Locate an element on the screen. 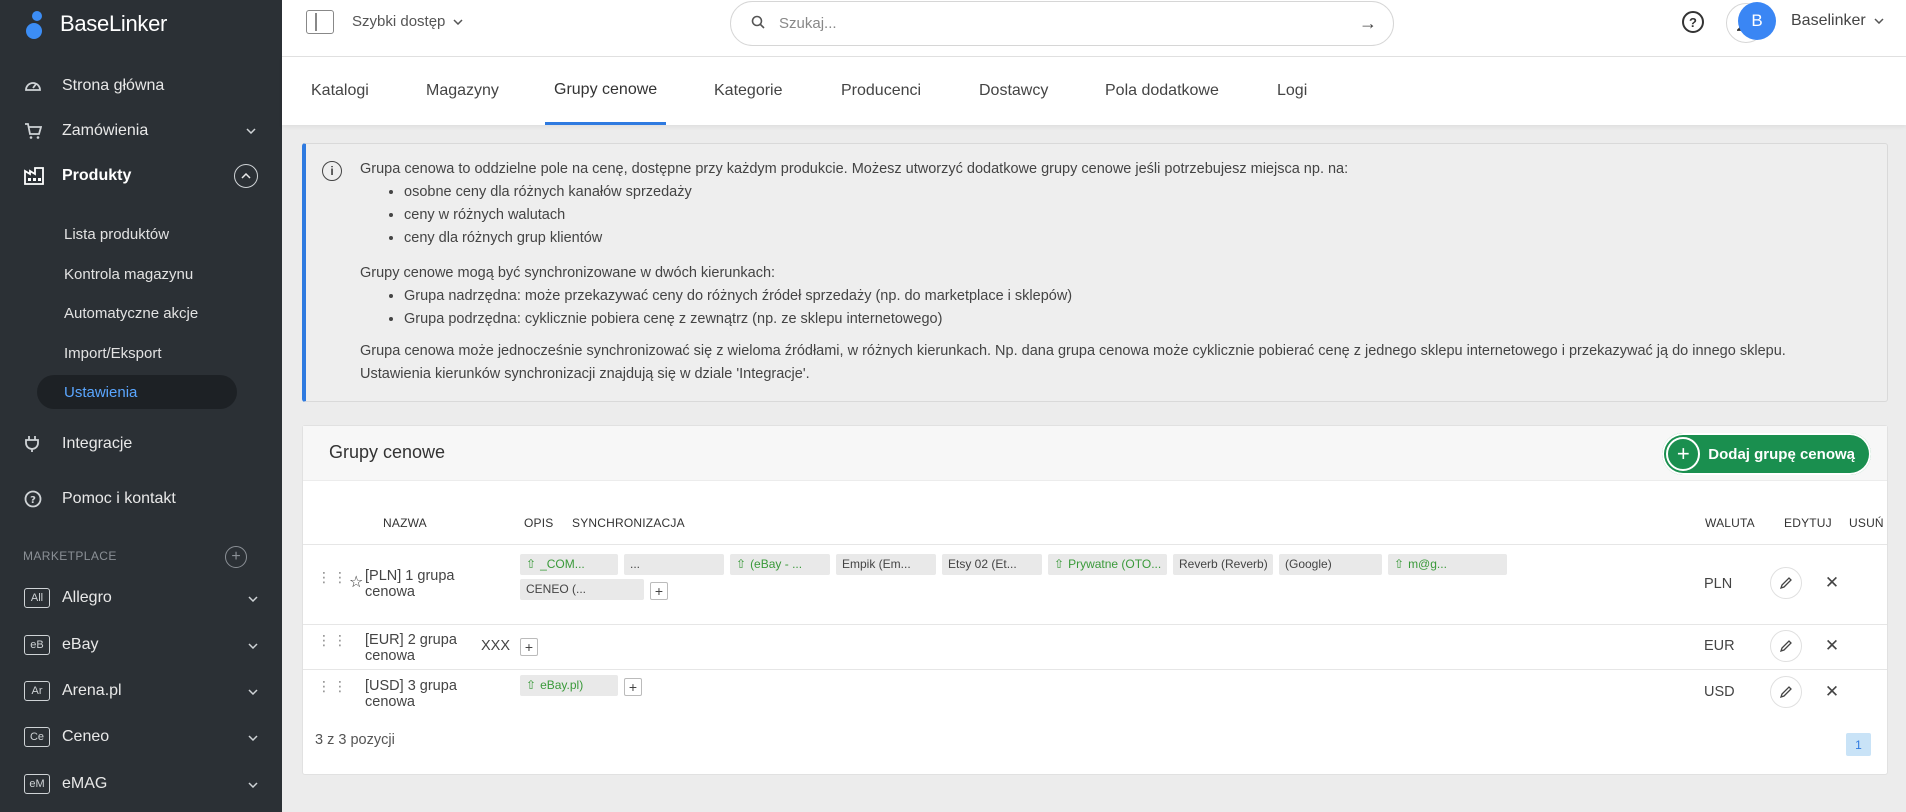 The height and width of the screenshot is (812, 1906). sidebar-subitem-product-list: Lista produktów is located at coordinates (116, 234).